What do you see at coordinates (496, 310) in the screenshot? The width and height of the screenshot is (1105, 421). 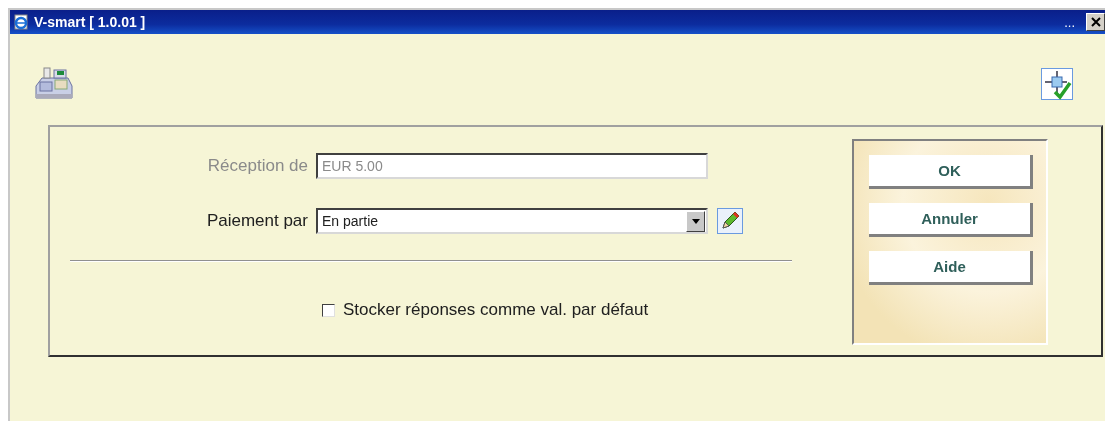 I see `checkbox-label: Stocker réponses comme val. par défaut` at bounding box center [496, 310].